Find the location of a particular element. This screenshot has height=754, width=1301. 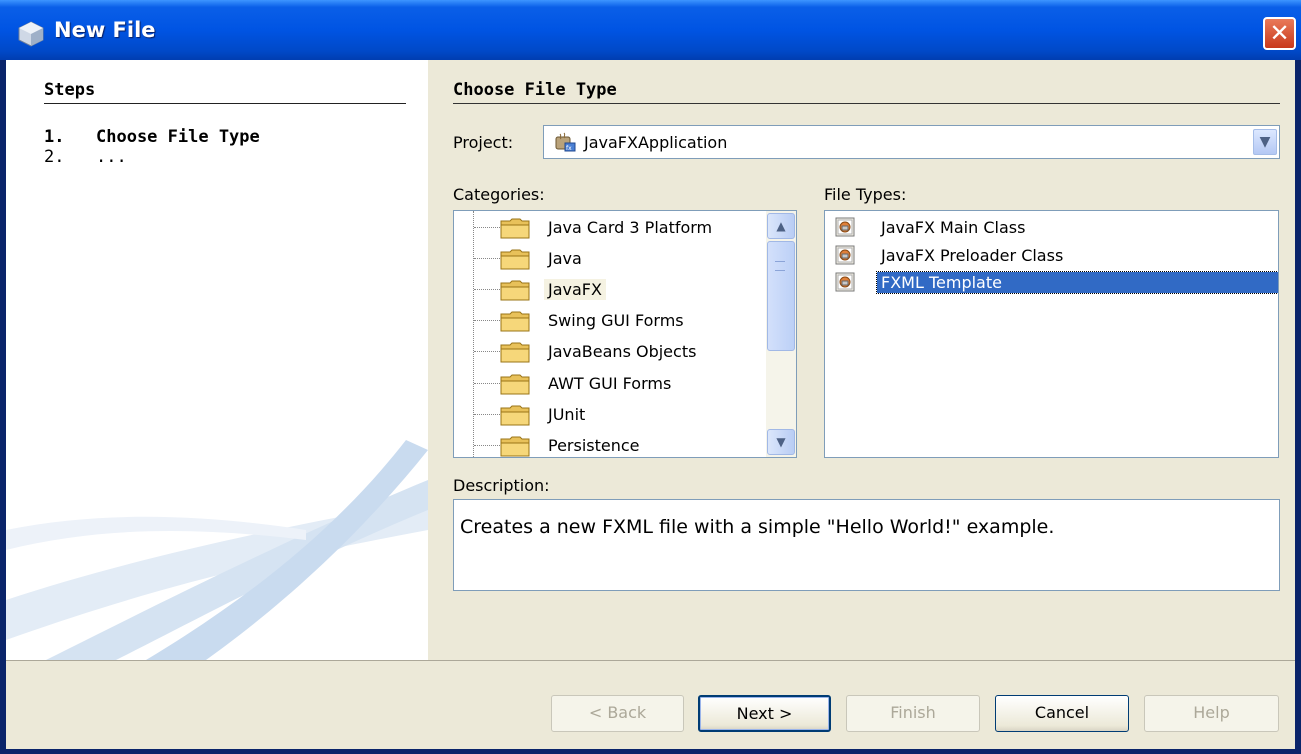

step-number: 1. is located at coordinates (54, 137).